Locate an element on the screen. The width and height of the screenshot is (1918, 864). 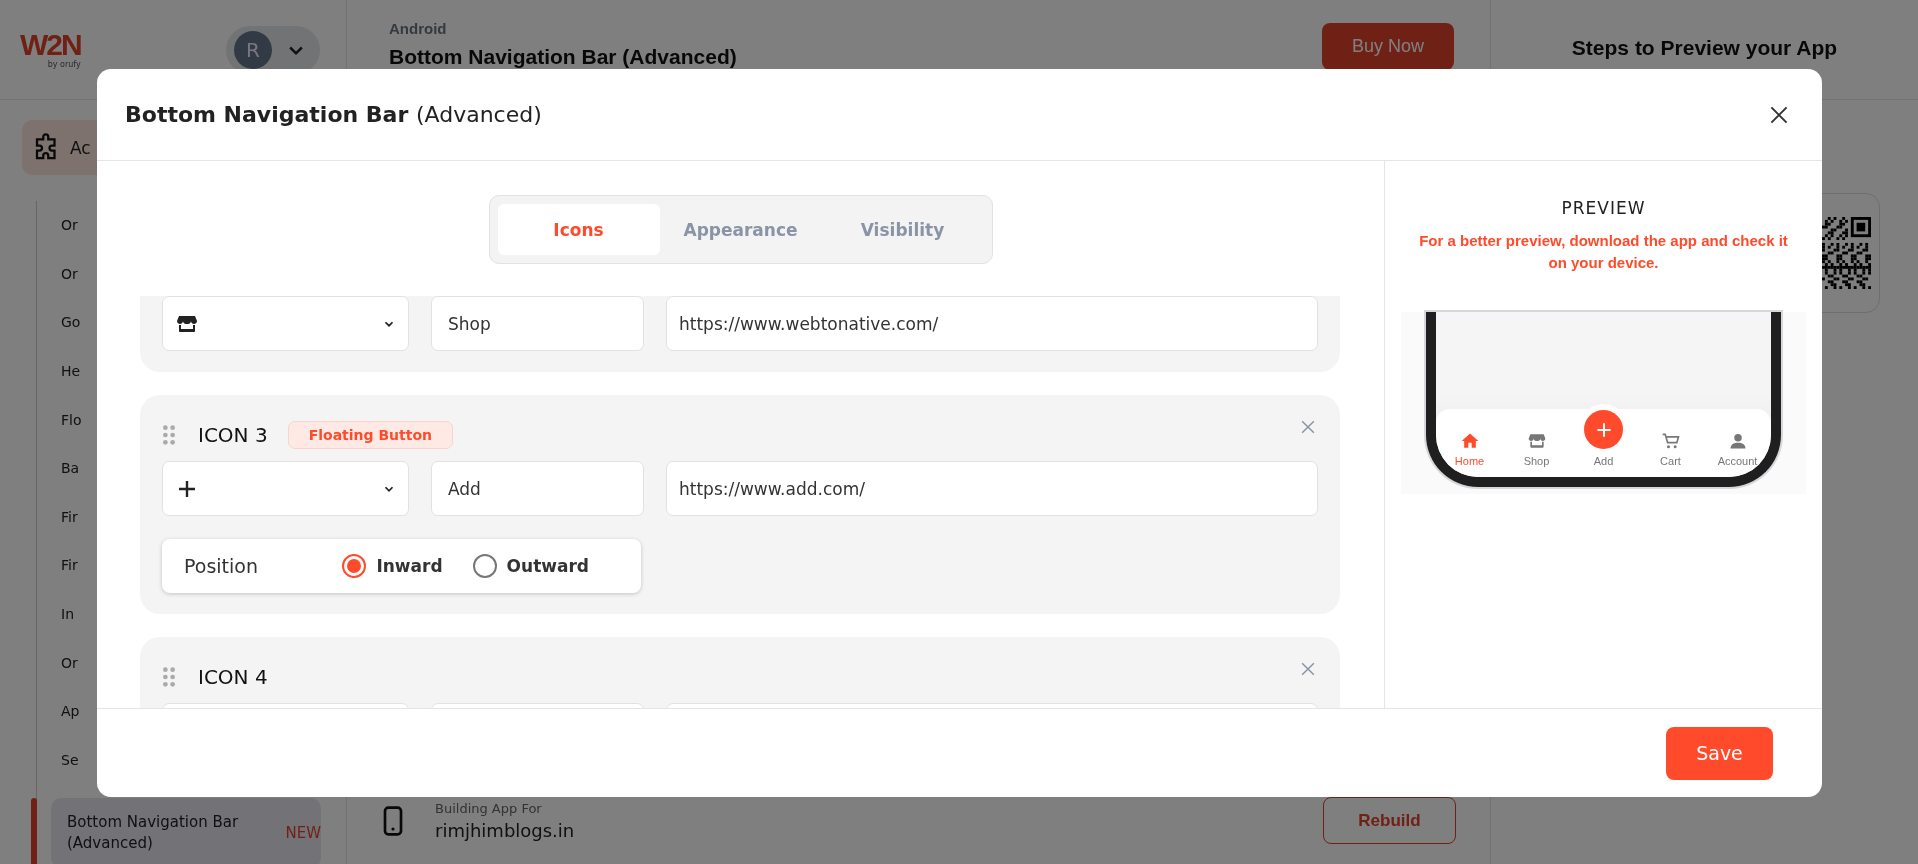
radio-option: Outward is located at coordinates (530, 566).